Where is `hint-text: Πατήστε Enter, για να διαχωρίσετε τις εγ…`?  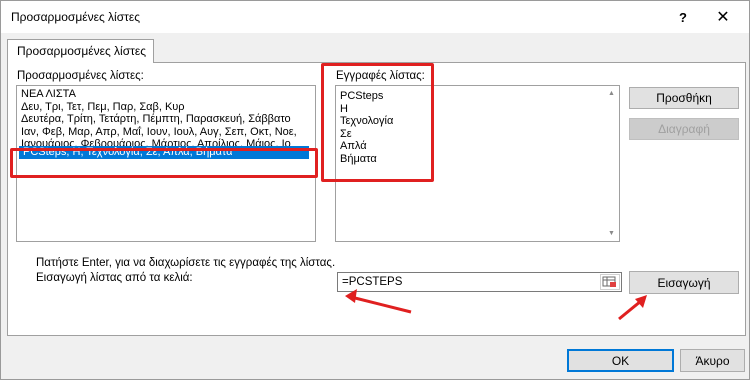 hint-text: Πατήστε Enter, για να διαχωρίσετε τις εγ… is located at coordinates (186, 263).